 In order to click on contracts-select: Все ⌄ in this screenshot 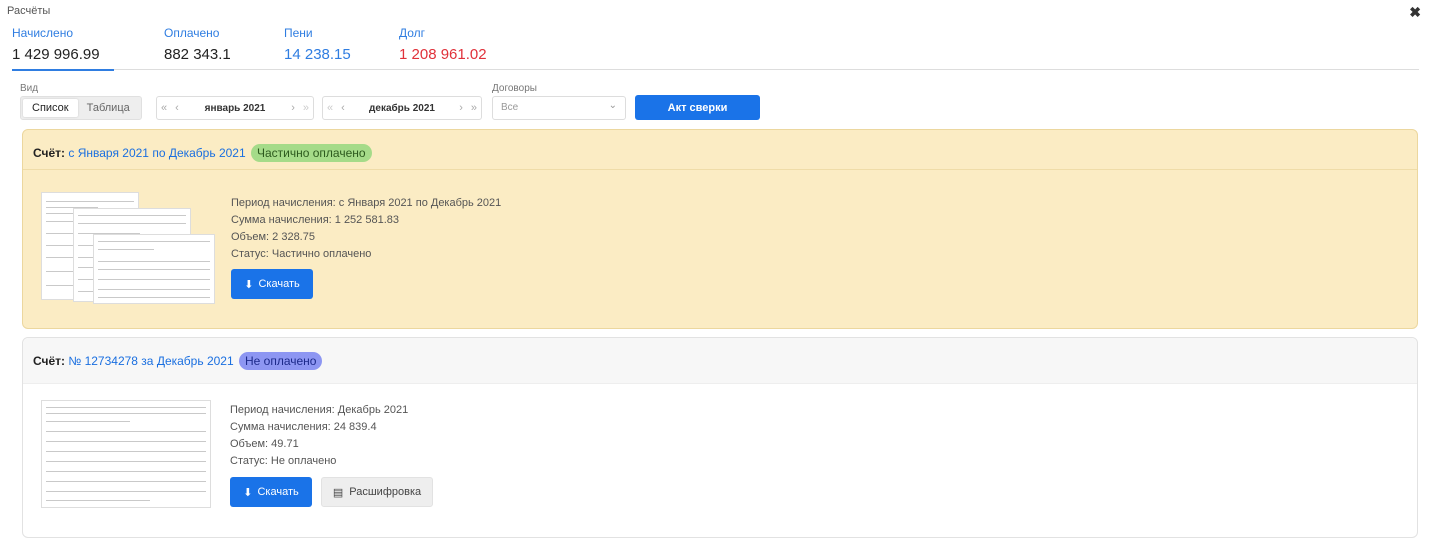, I will do `click(559, 108)`.